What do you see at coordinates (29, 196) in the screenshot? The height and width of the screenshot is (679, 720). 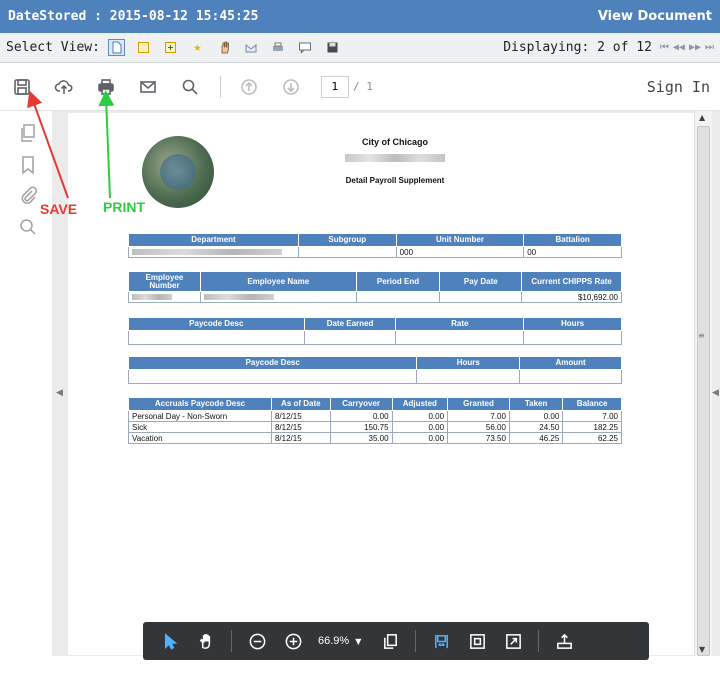 I see `attachment-icon` at bounding box center [29, 196].